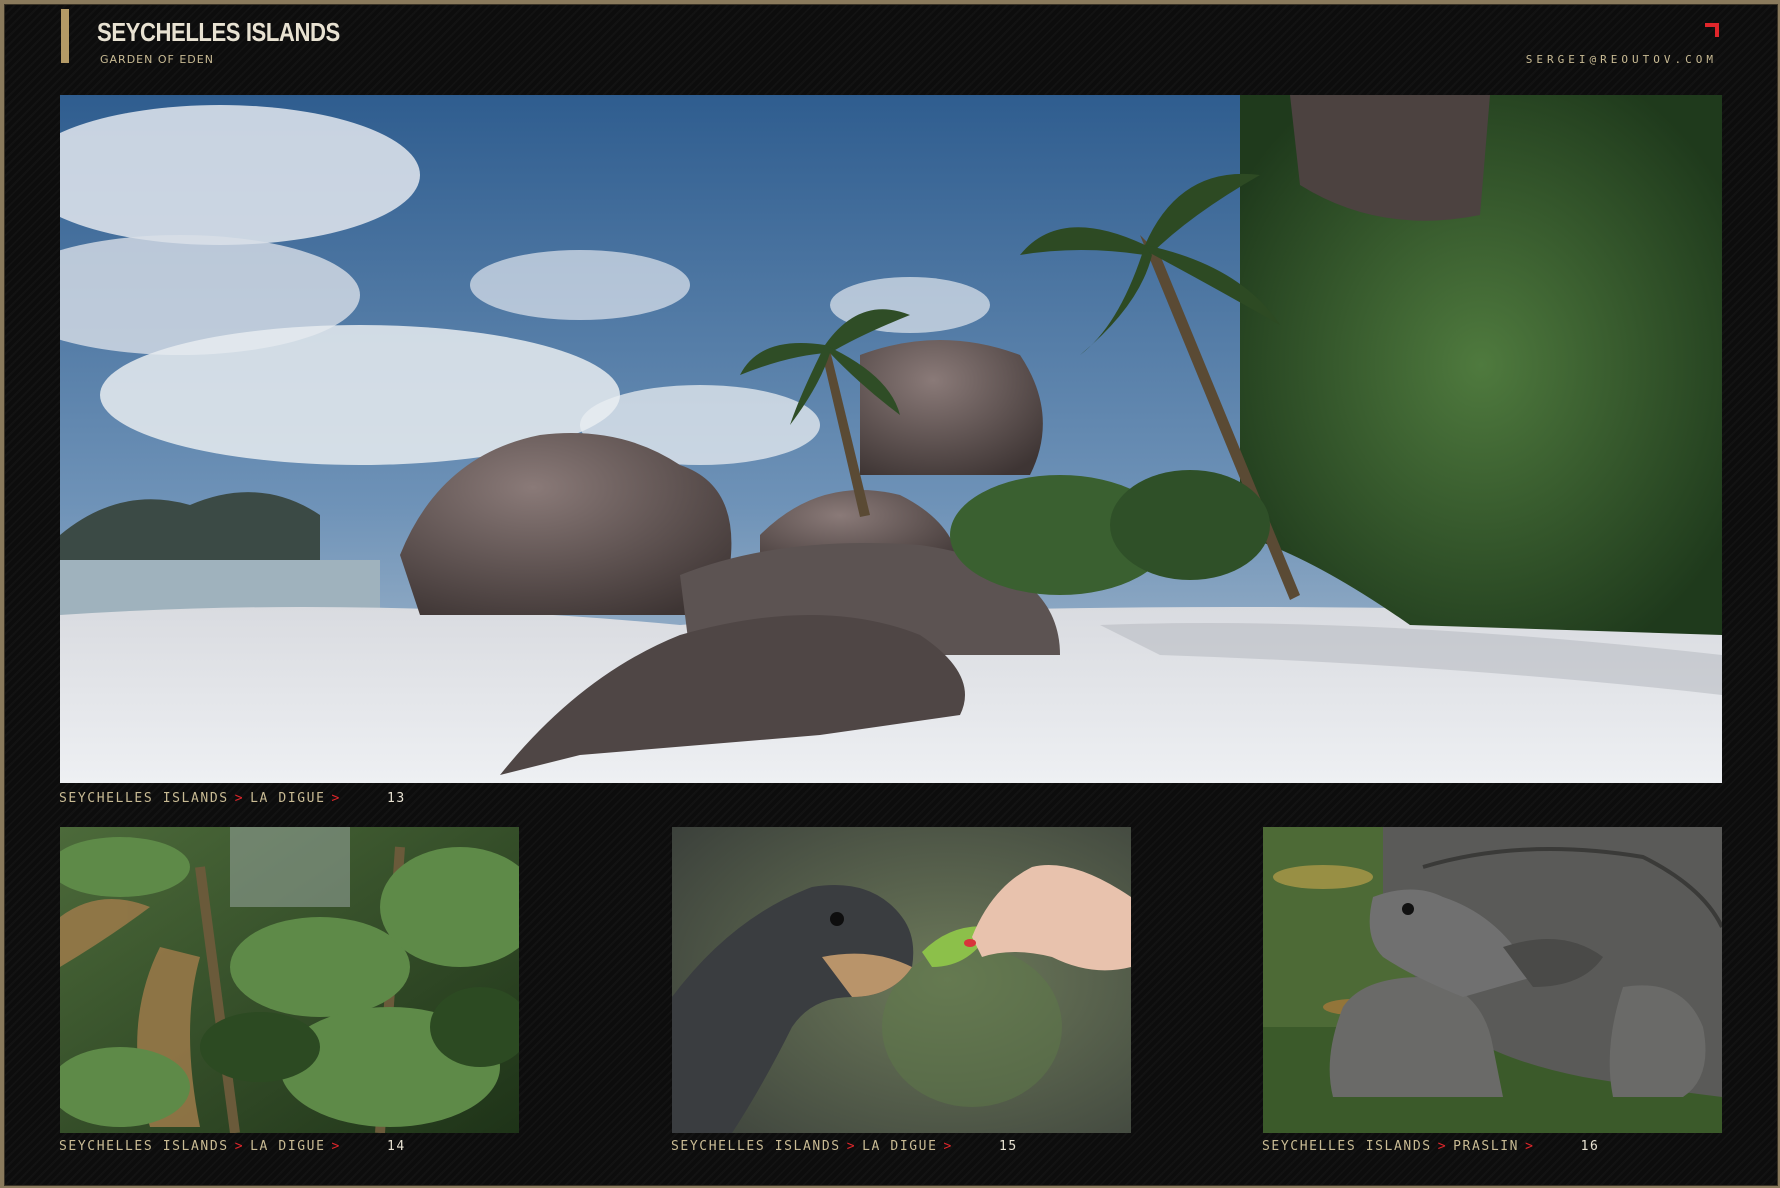 Image resolution: width=1780 pixels, height=1188 pixels. Describe the element at coordinates (232, 1146) in the screenshot. I see `photo-caption-14: SEYCHELLES ISLANDS > LA DIGUE >14` at that location.